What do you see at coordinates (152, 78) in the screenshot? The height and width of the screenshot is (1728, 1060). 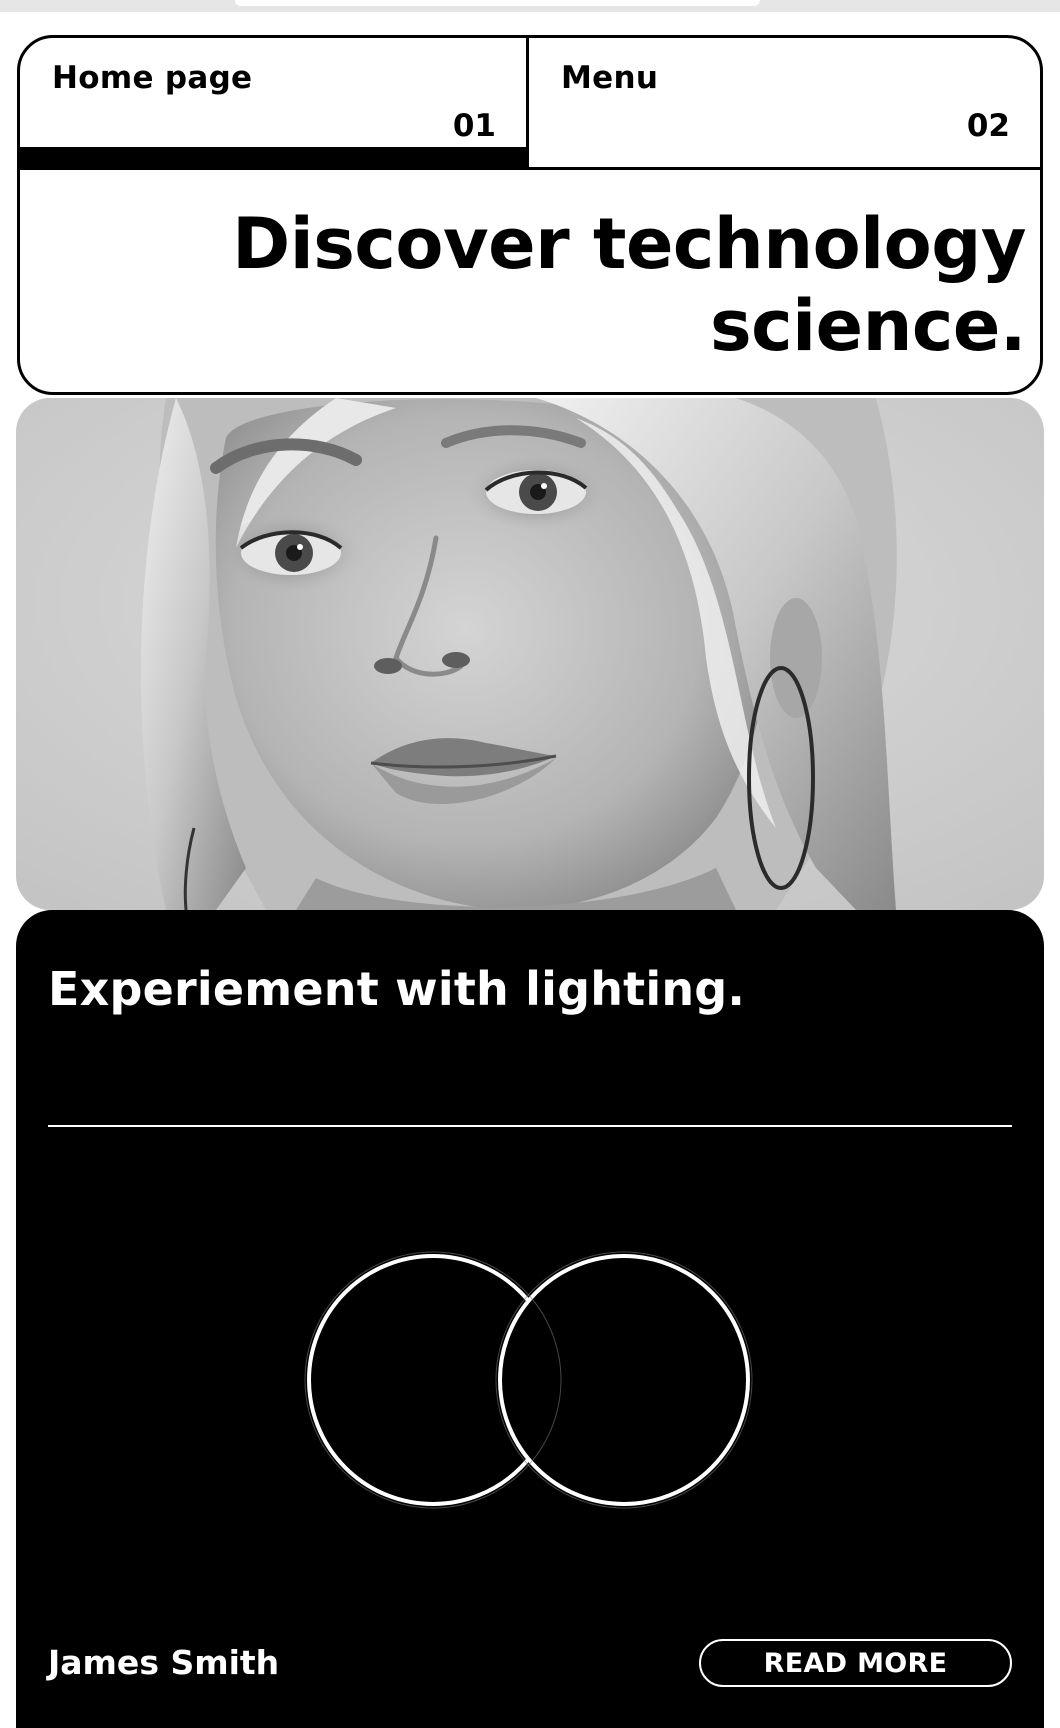 I see `nav-item-label: Home page` at bounding box center [152, 78].